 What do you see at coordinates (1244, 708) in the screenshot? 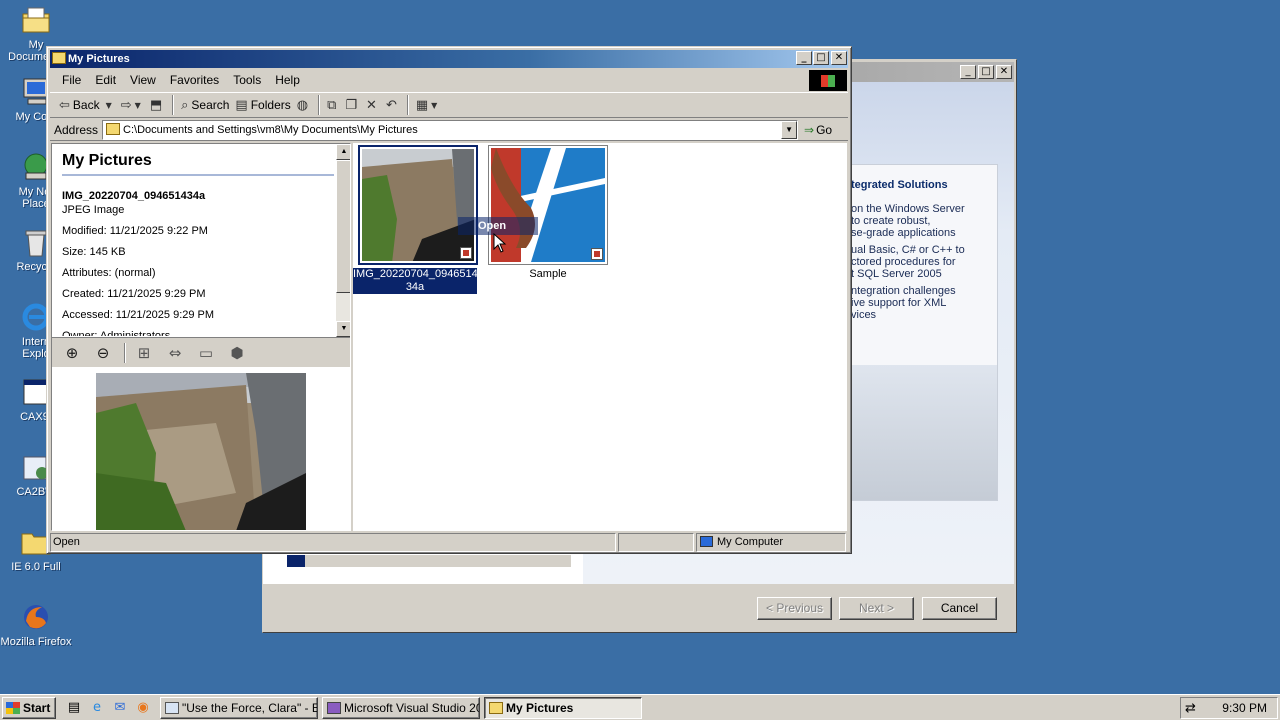
I see `clock: 9:30 PM` at bounding box center [1244, 708].